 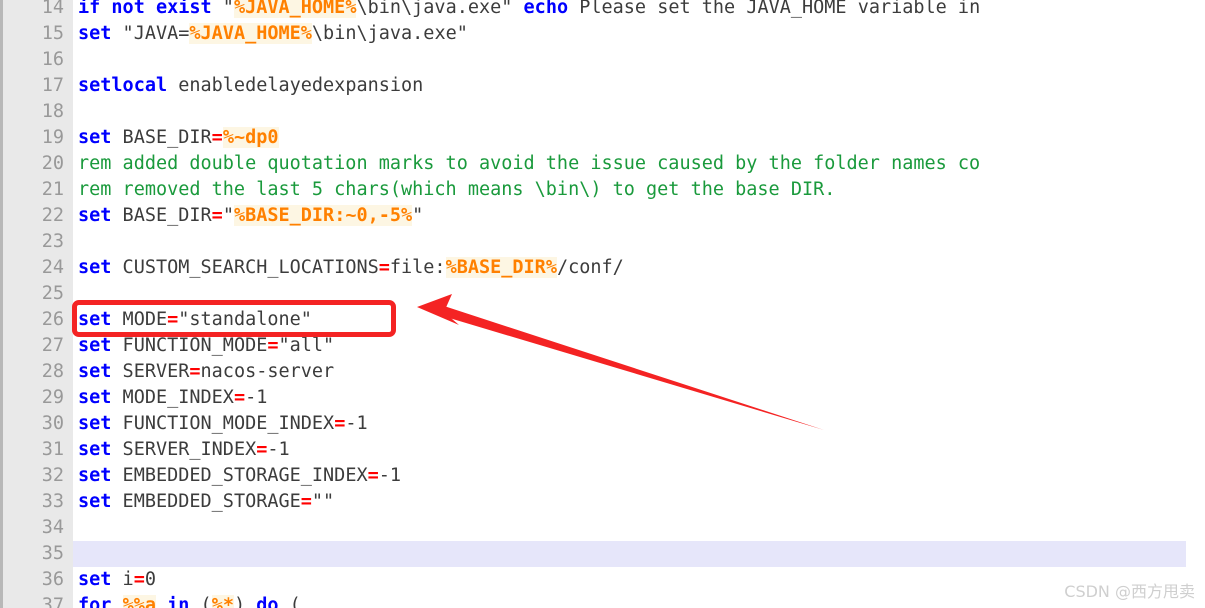 What do you see at coordinates (602, 86) in the screenshot?
I see `code-line: 17 setlocal enabledelayedexpansion` at bounding box center [602, 86].